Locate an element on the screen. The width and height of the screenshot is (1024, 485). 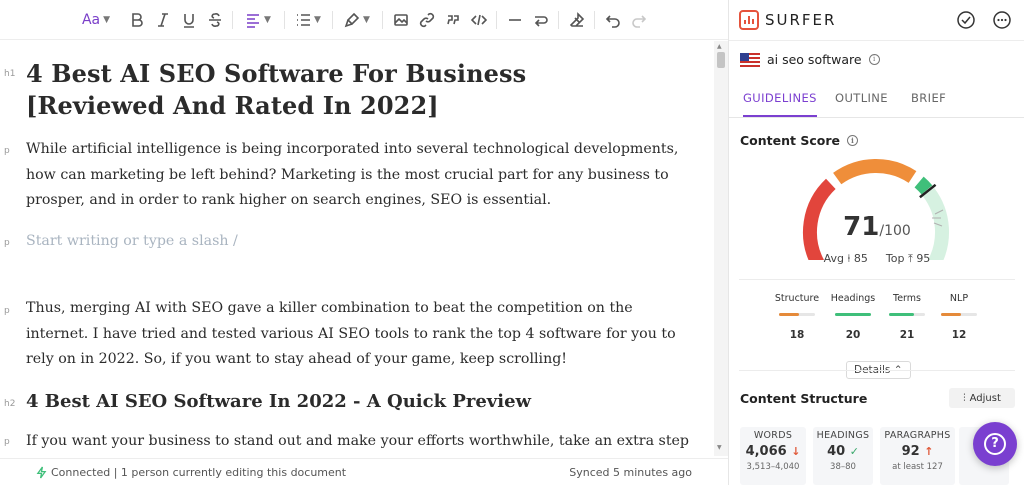
structure-label: WORDS is located at coordinates (773, 435).